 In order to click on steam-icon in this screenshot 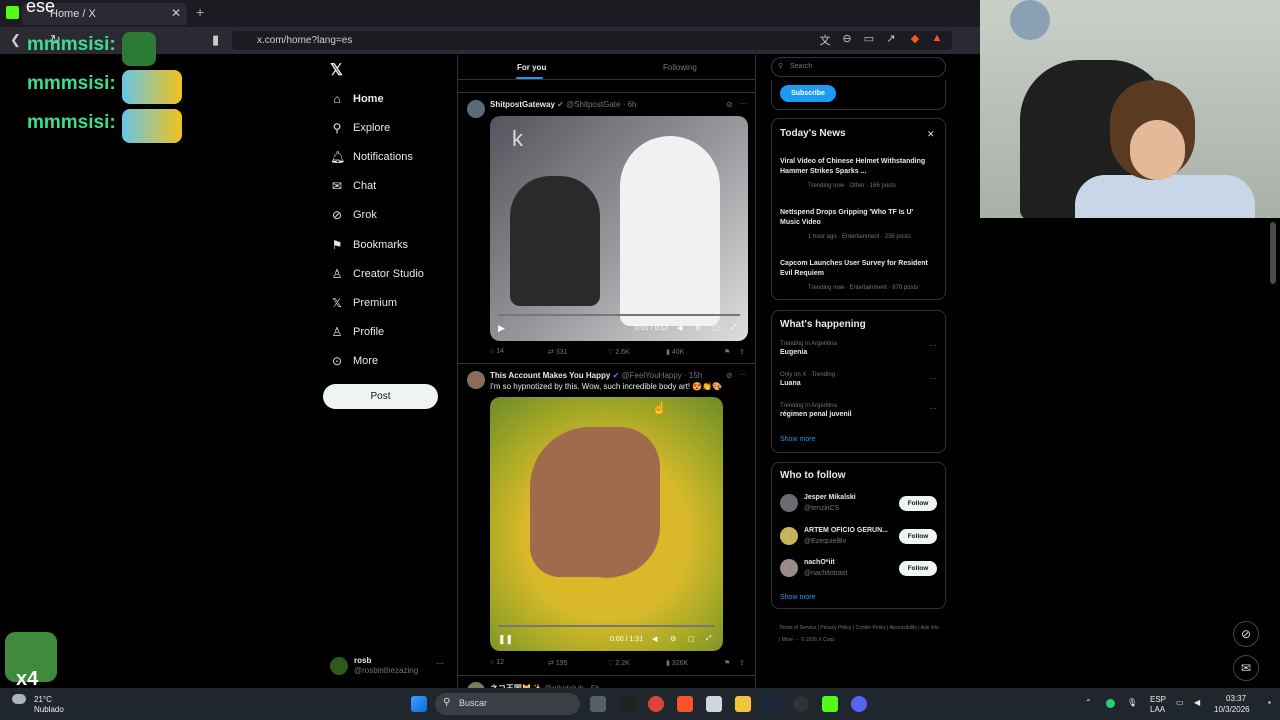, I will do `click(772, 704)`.